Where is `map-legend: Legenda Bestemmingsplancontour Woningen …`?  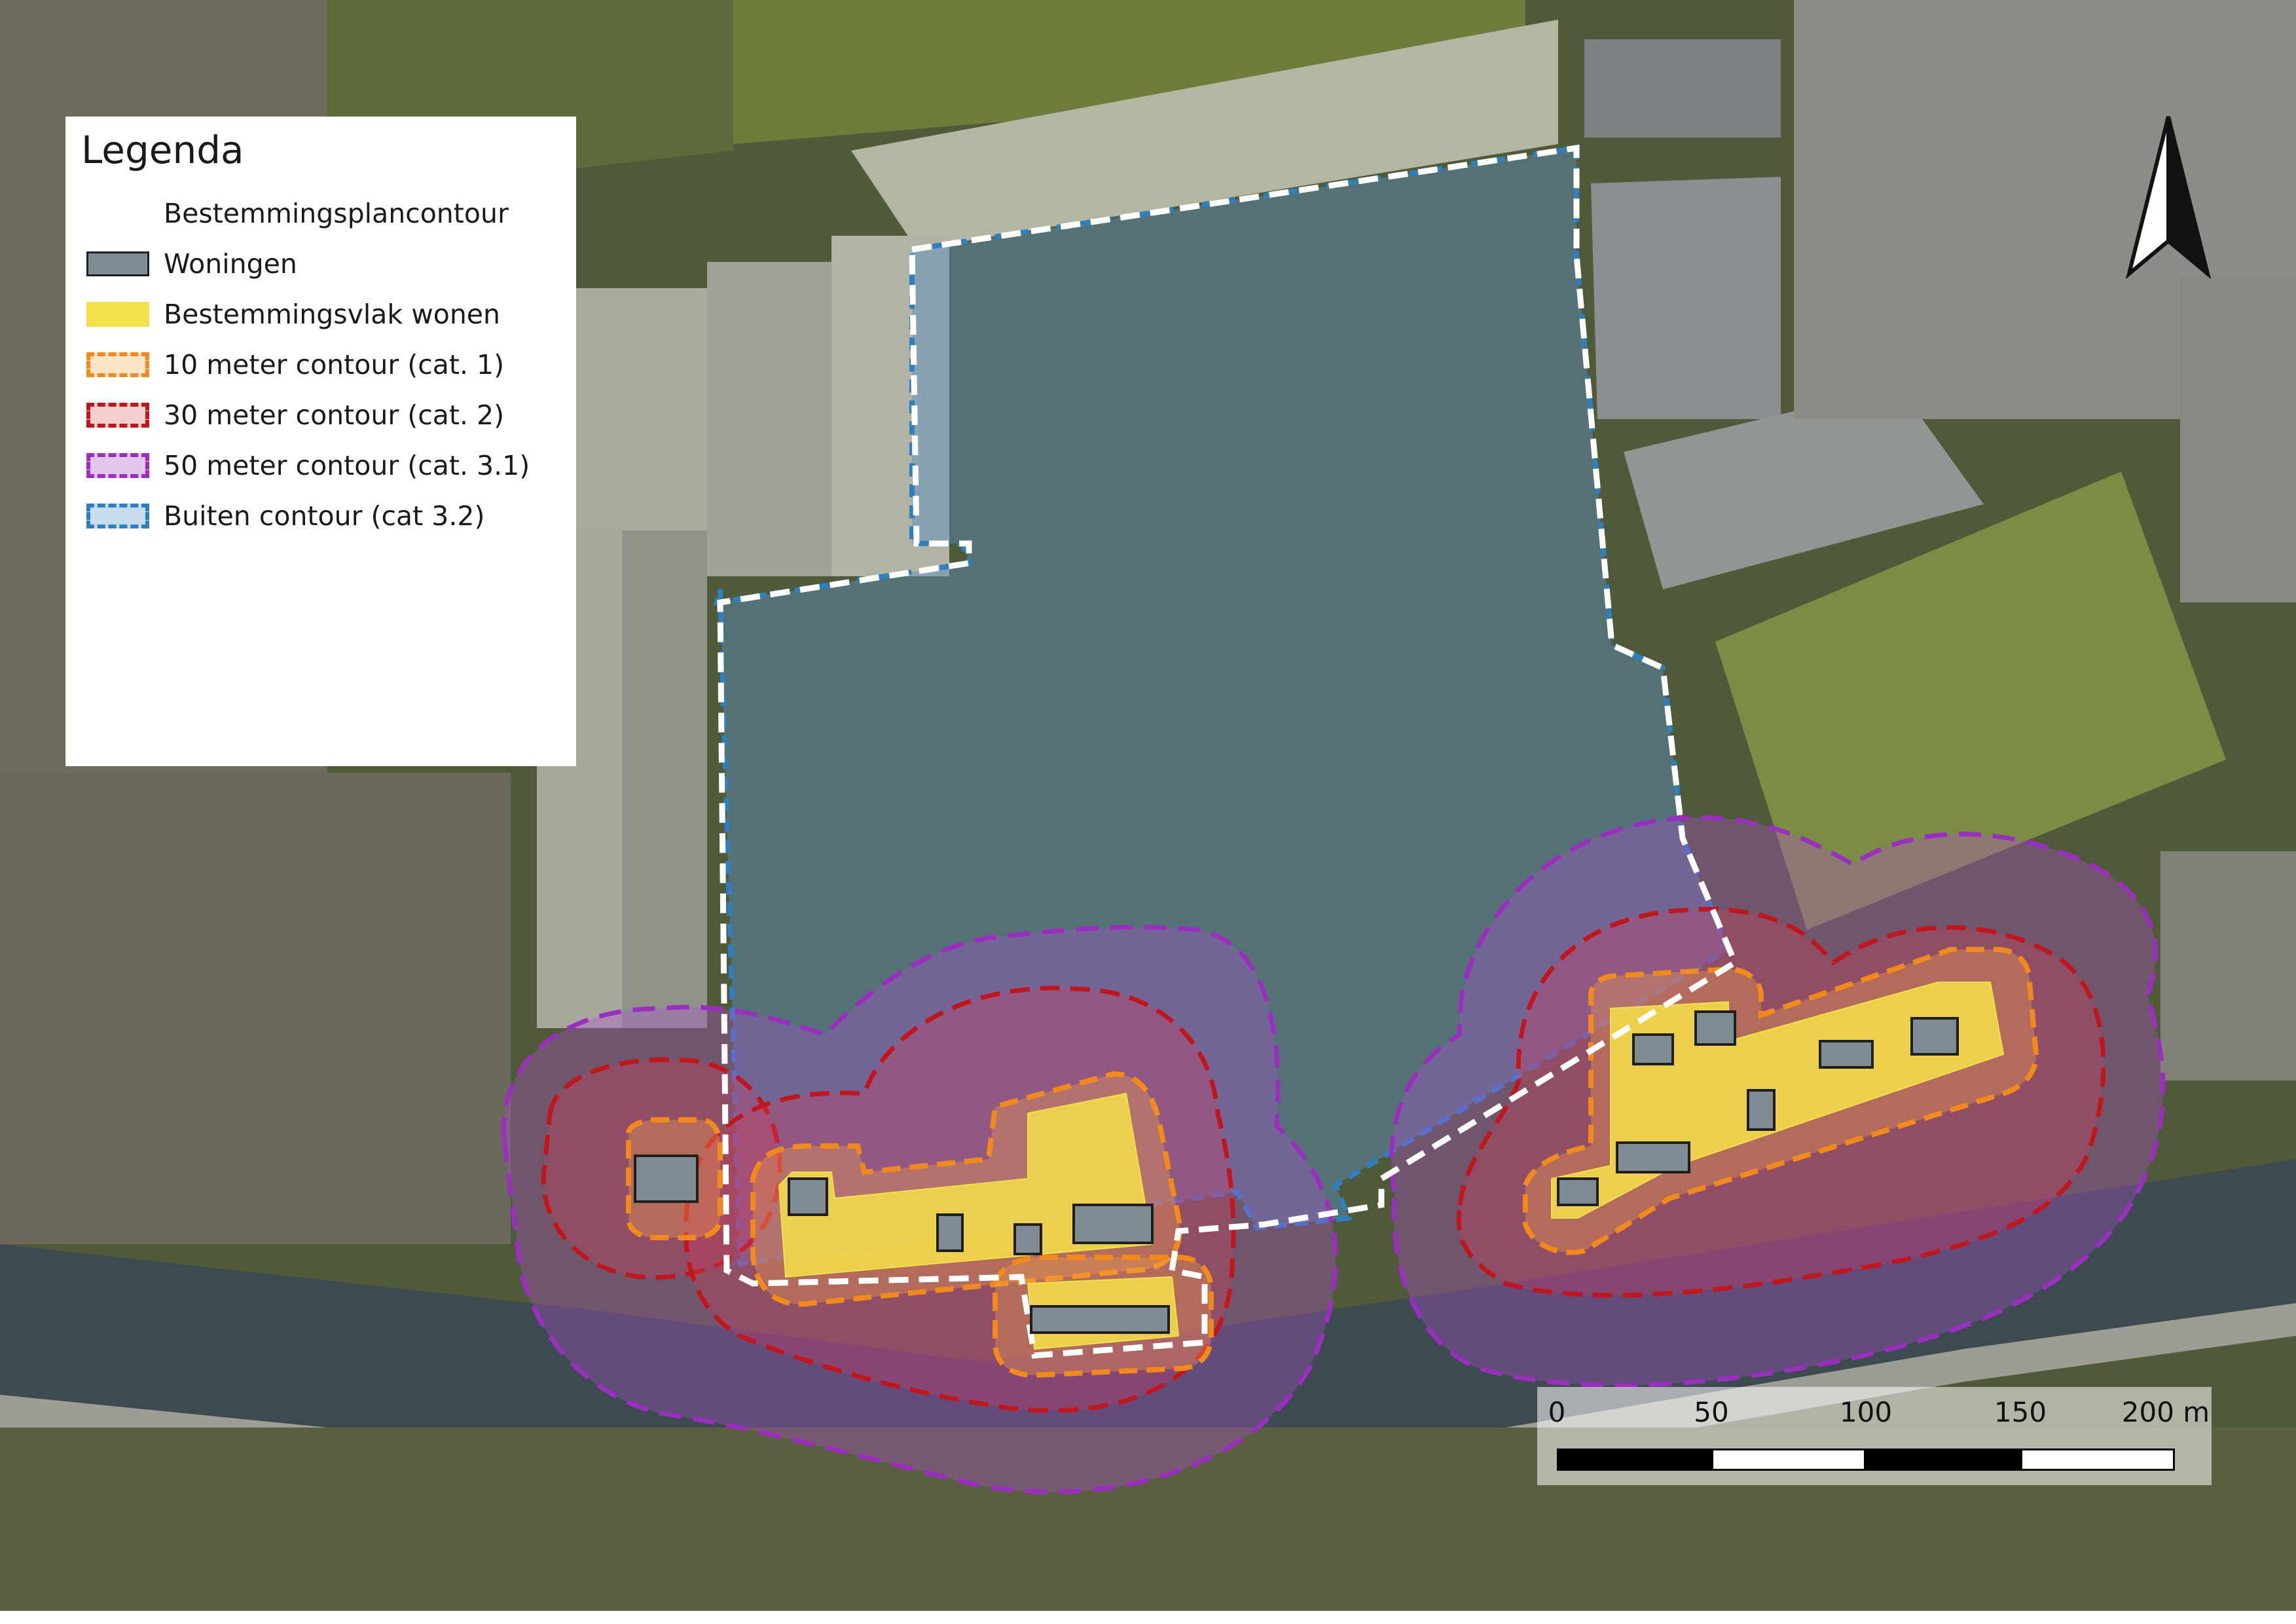 map-legend: Legenda Bestemmingsplancontour Woningen … is located at coordinates (320, 441).